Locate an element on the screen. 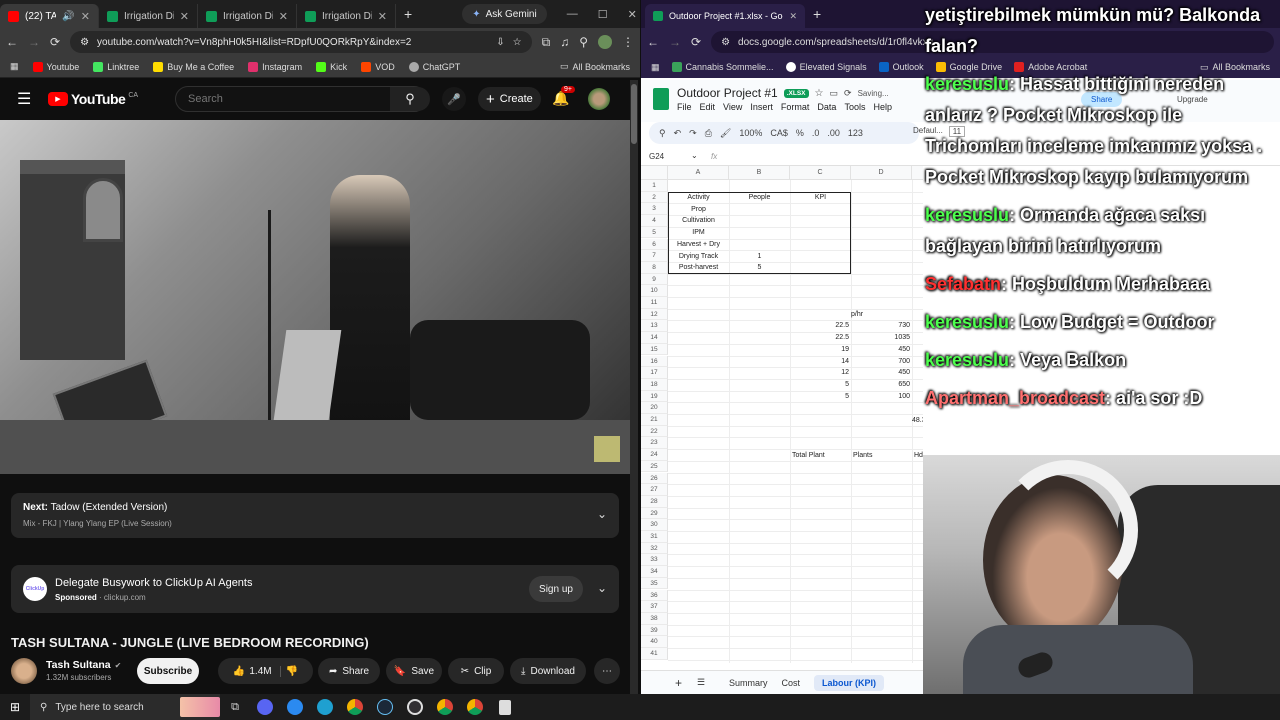  table-cell: 1 is located at coordinates (759, 257).